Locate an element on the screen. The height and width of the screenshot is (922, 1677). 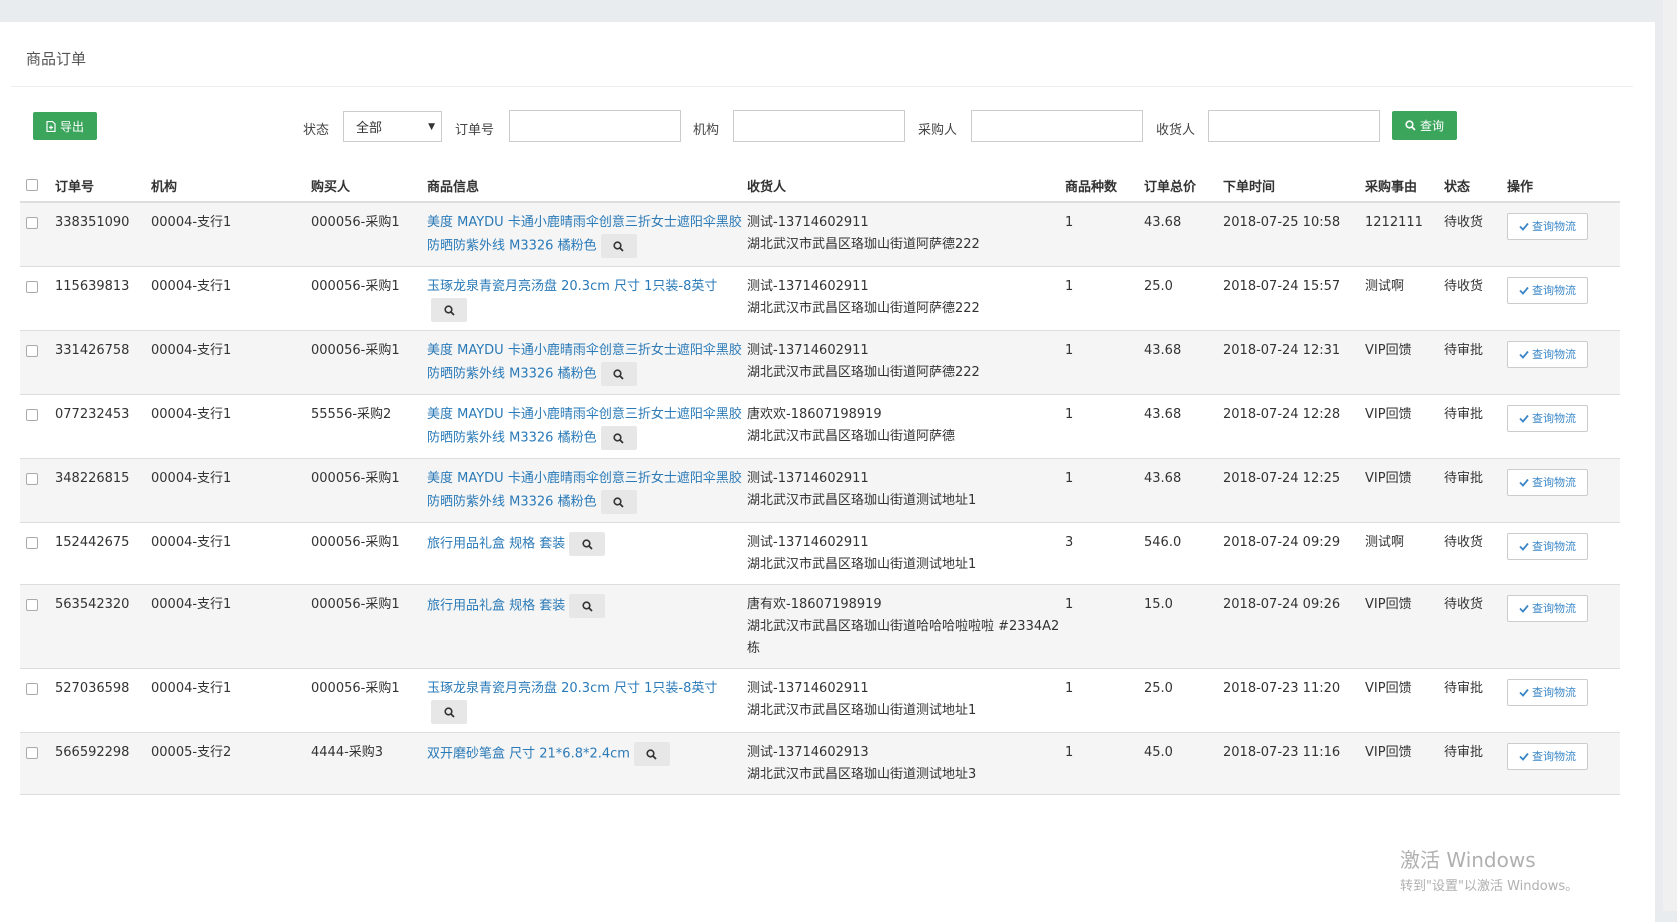
product-kinds: 3 is located at coordinates (1104, 553).